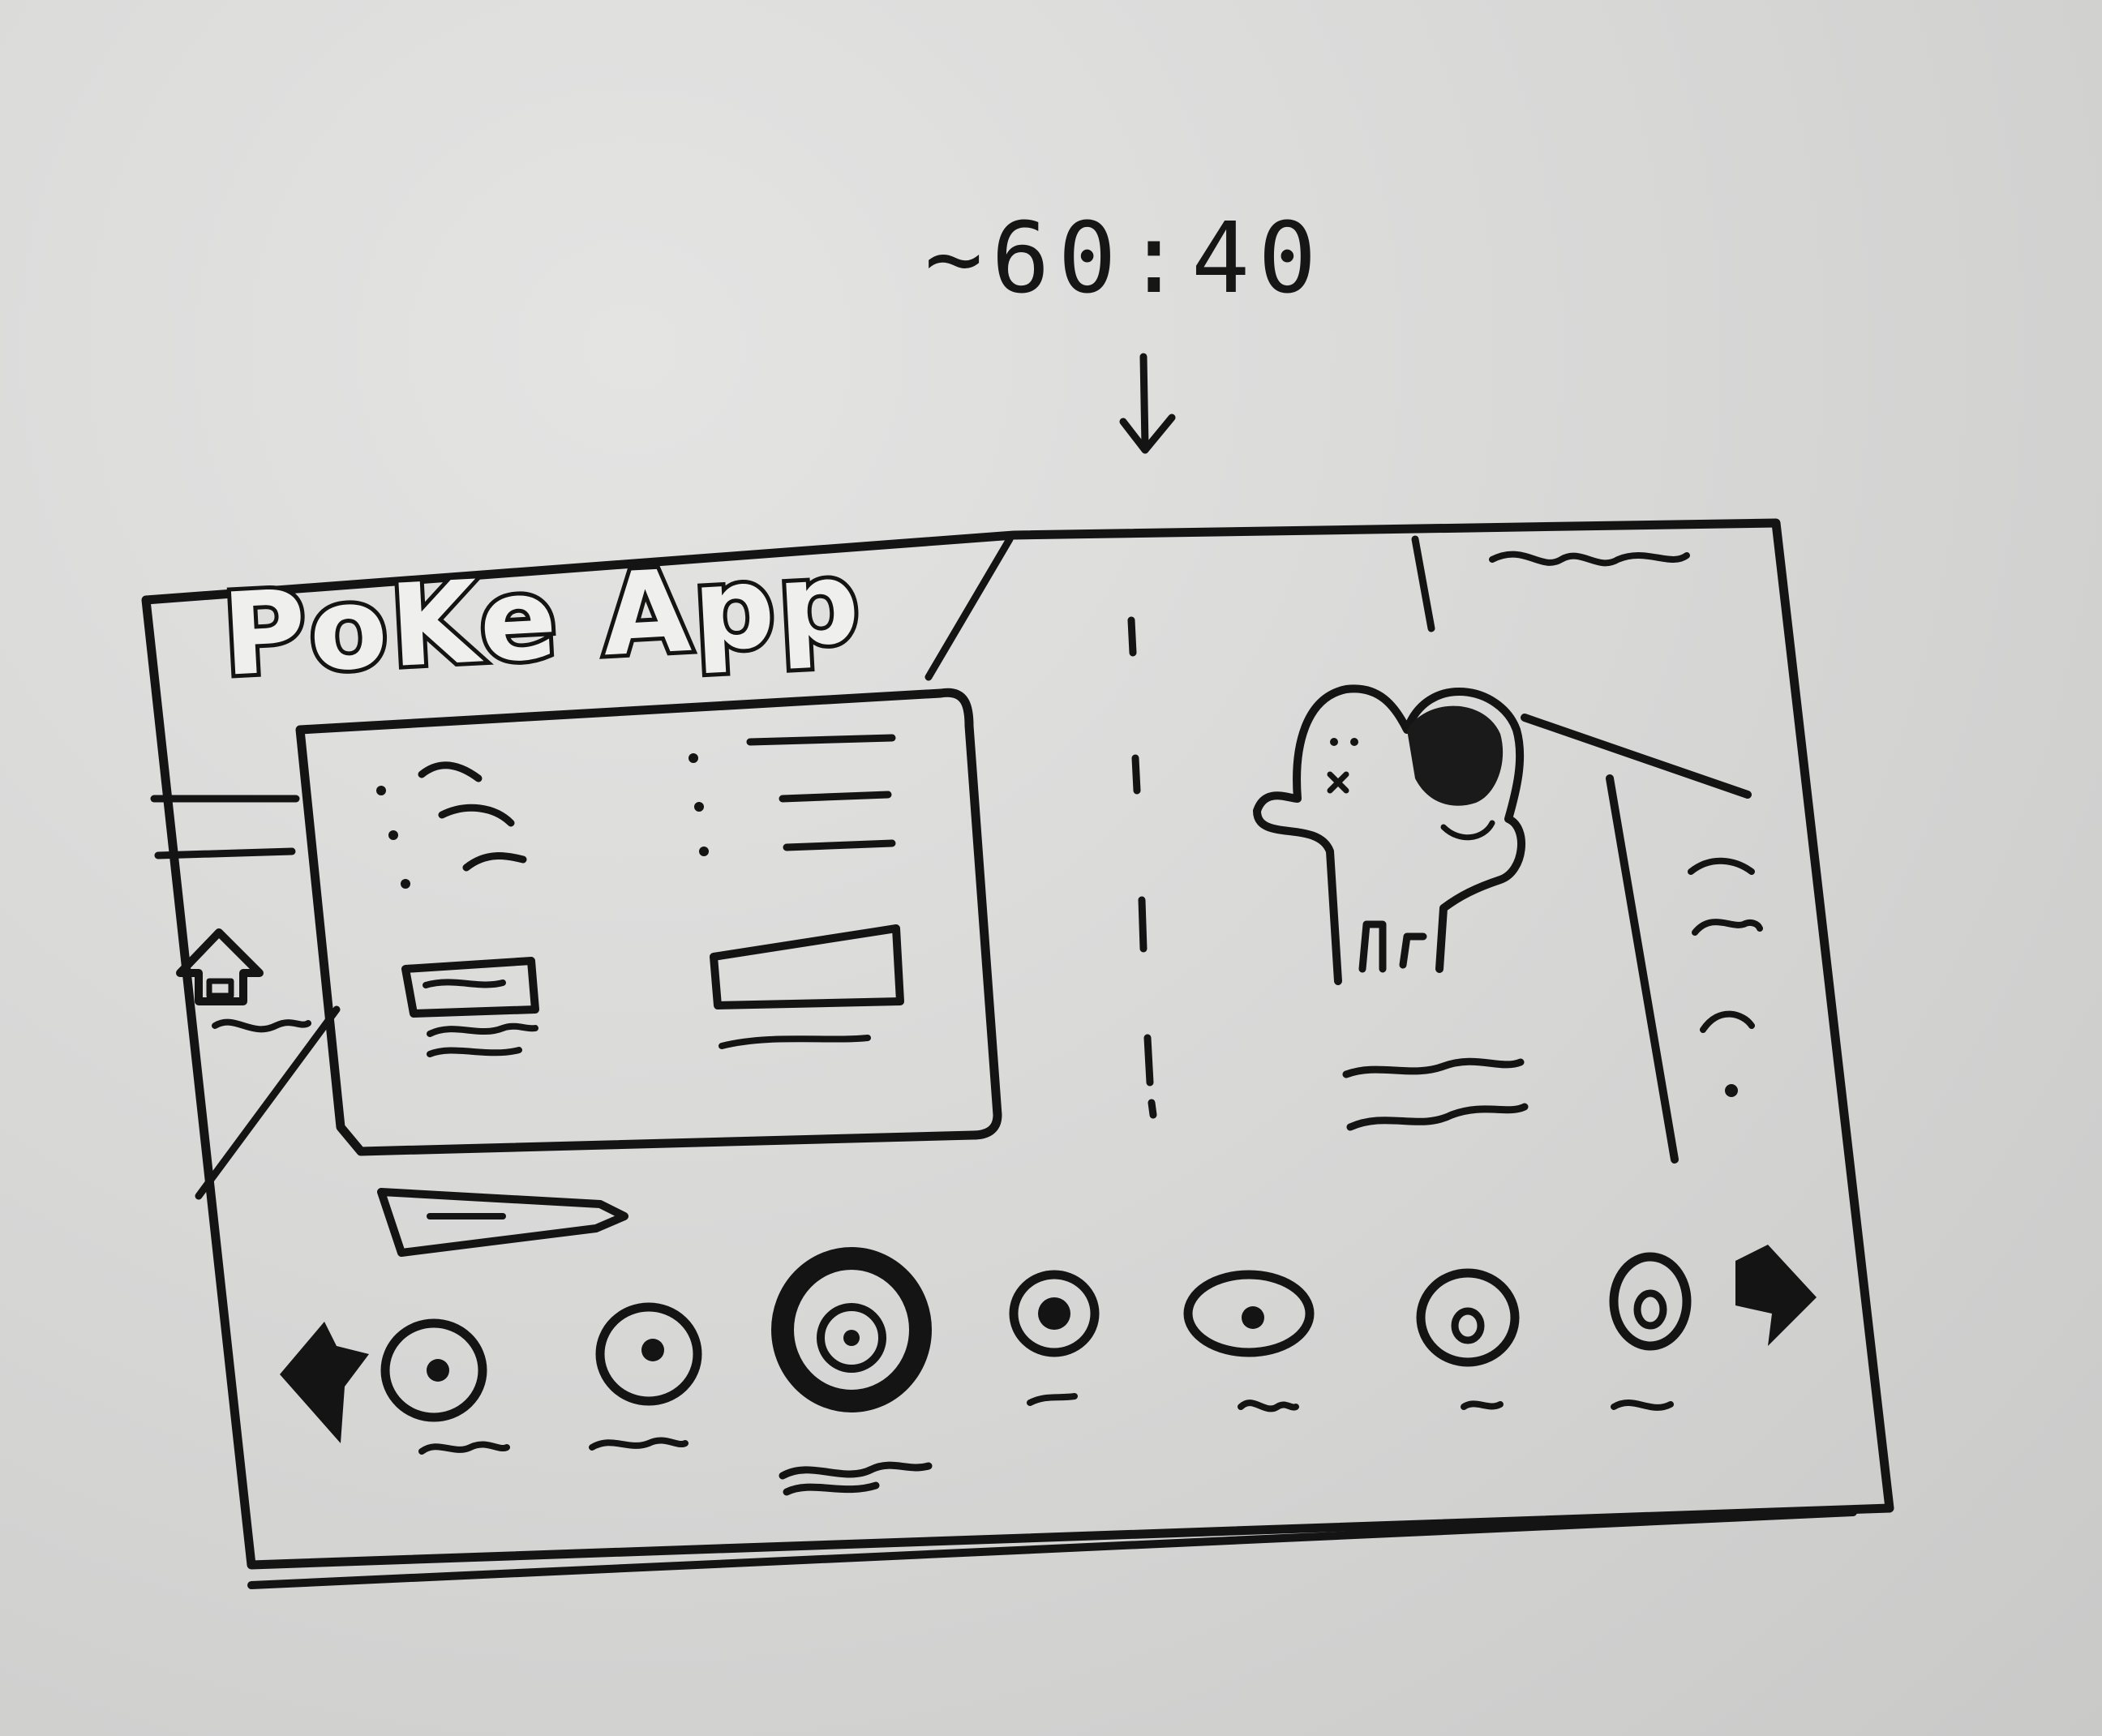  What do you see at coordinates (261, 1025) in the screenshot?
I see `sidebar-item-label` at bounding box center [261, 1025].